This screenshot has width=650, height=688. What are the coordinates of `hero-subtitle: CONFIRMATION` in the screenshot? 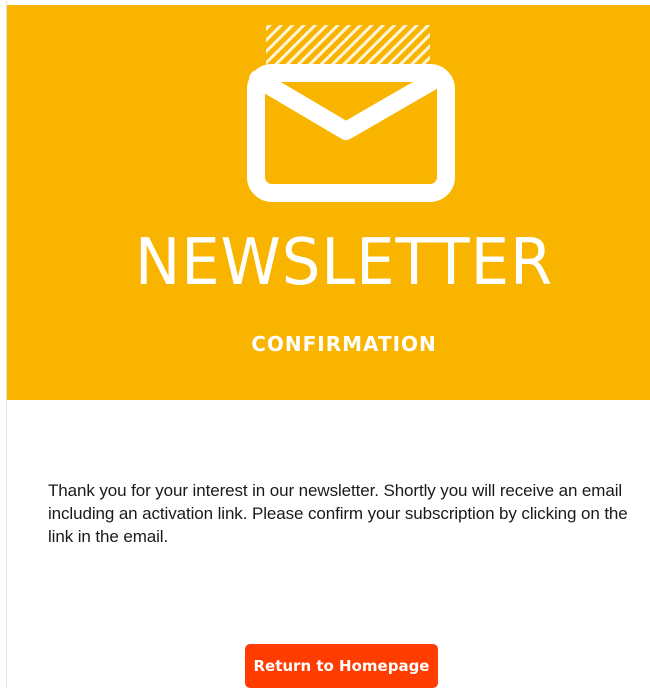 It's located at (344, 344).